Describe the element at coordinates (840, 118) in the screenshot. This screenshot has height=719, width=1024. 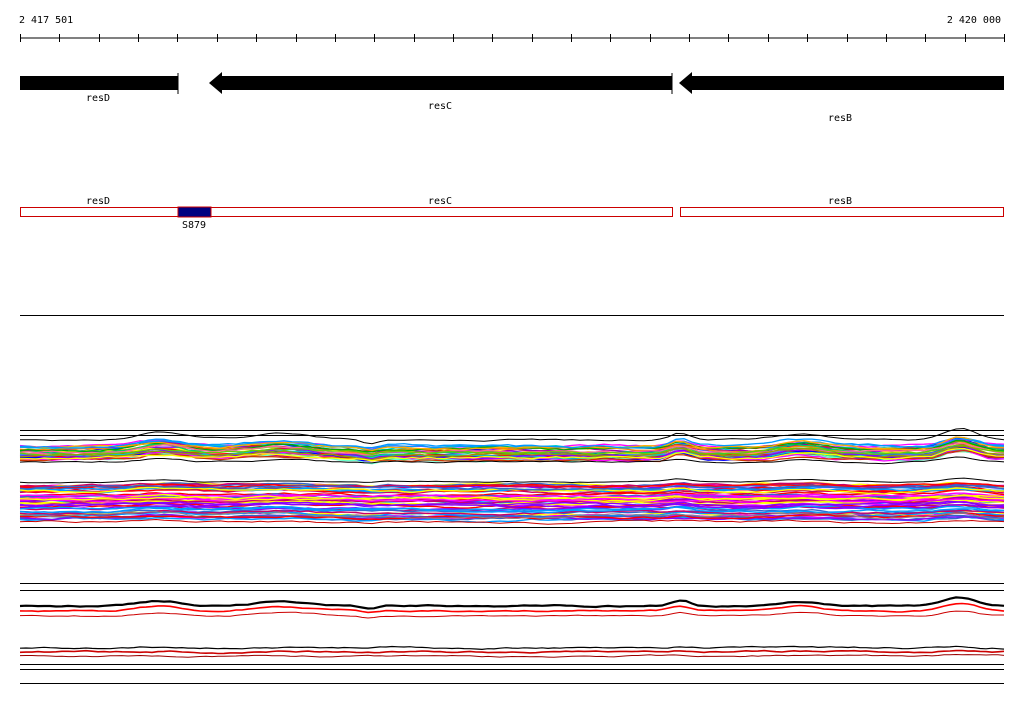
I see `gene-arrow-label-resB: resB` at that location.